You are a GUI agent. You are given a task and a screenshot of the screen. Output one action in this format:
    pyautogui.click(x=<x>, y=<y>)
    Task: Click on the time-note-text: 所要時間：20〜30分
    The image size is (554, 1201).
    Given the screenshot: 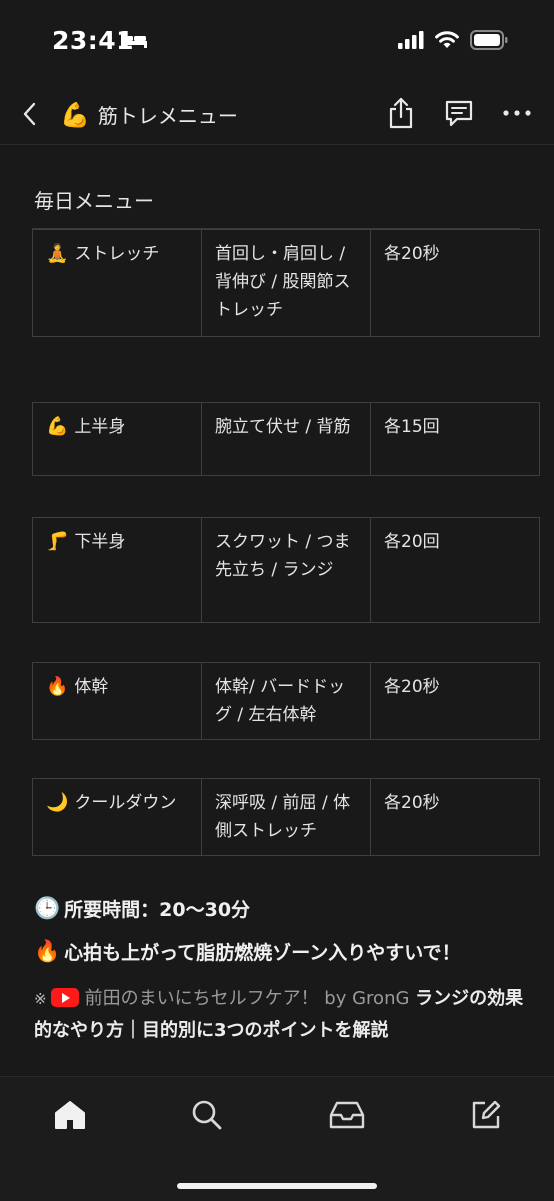 What is the action you would take?
    pyautogui.click(x=157, y=910)
    